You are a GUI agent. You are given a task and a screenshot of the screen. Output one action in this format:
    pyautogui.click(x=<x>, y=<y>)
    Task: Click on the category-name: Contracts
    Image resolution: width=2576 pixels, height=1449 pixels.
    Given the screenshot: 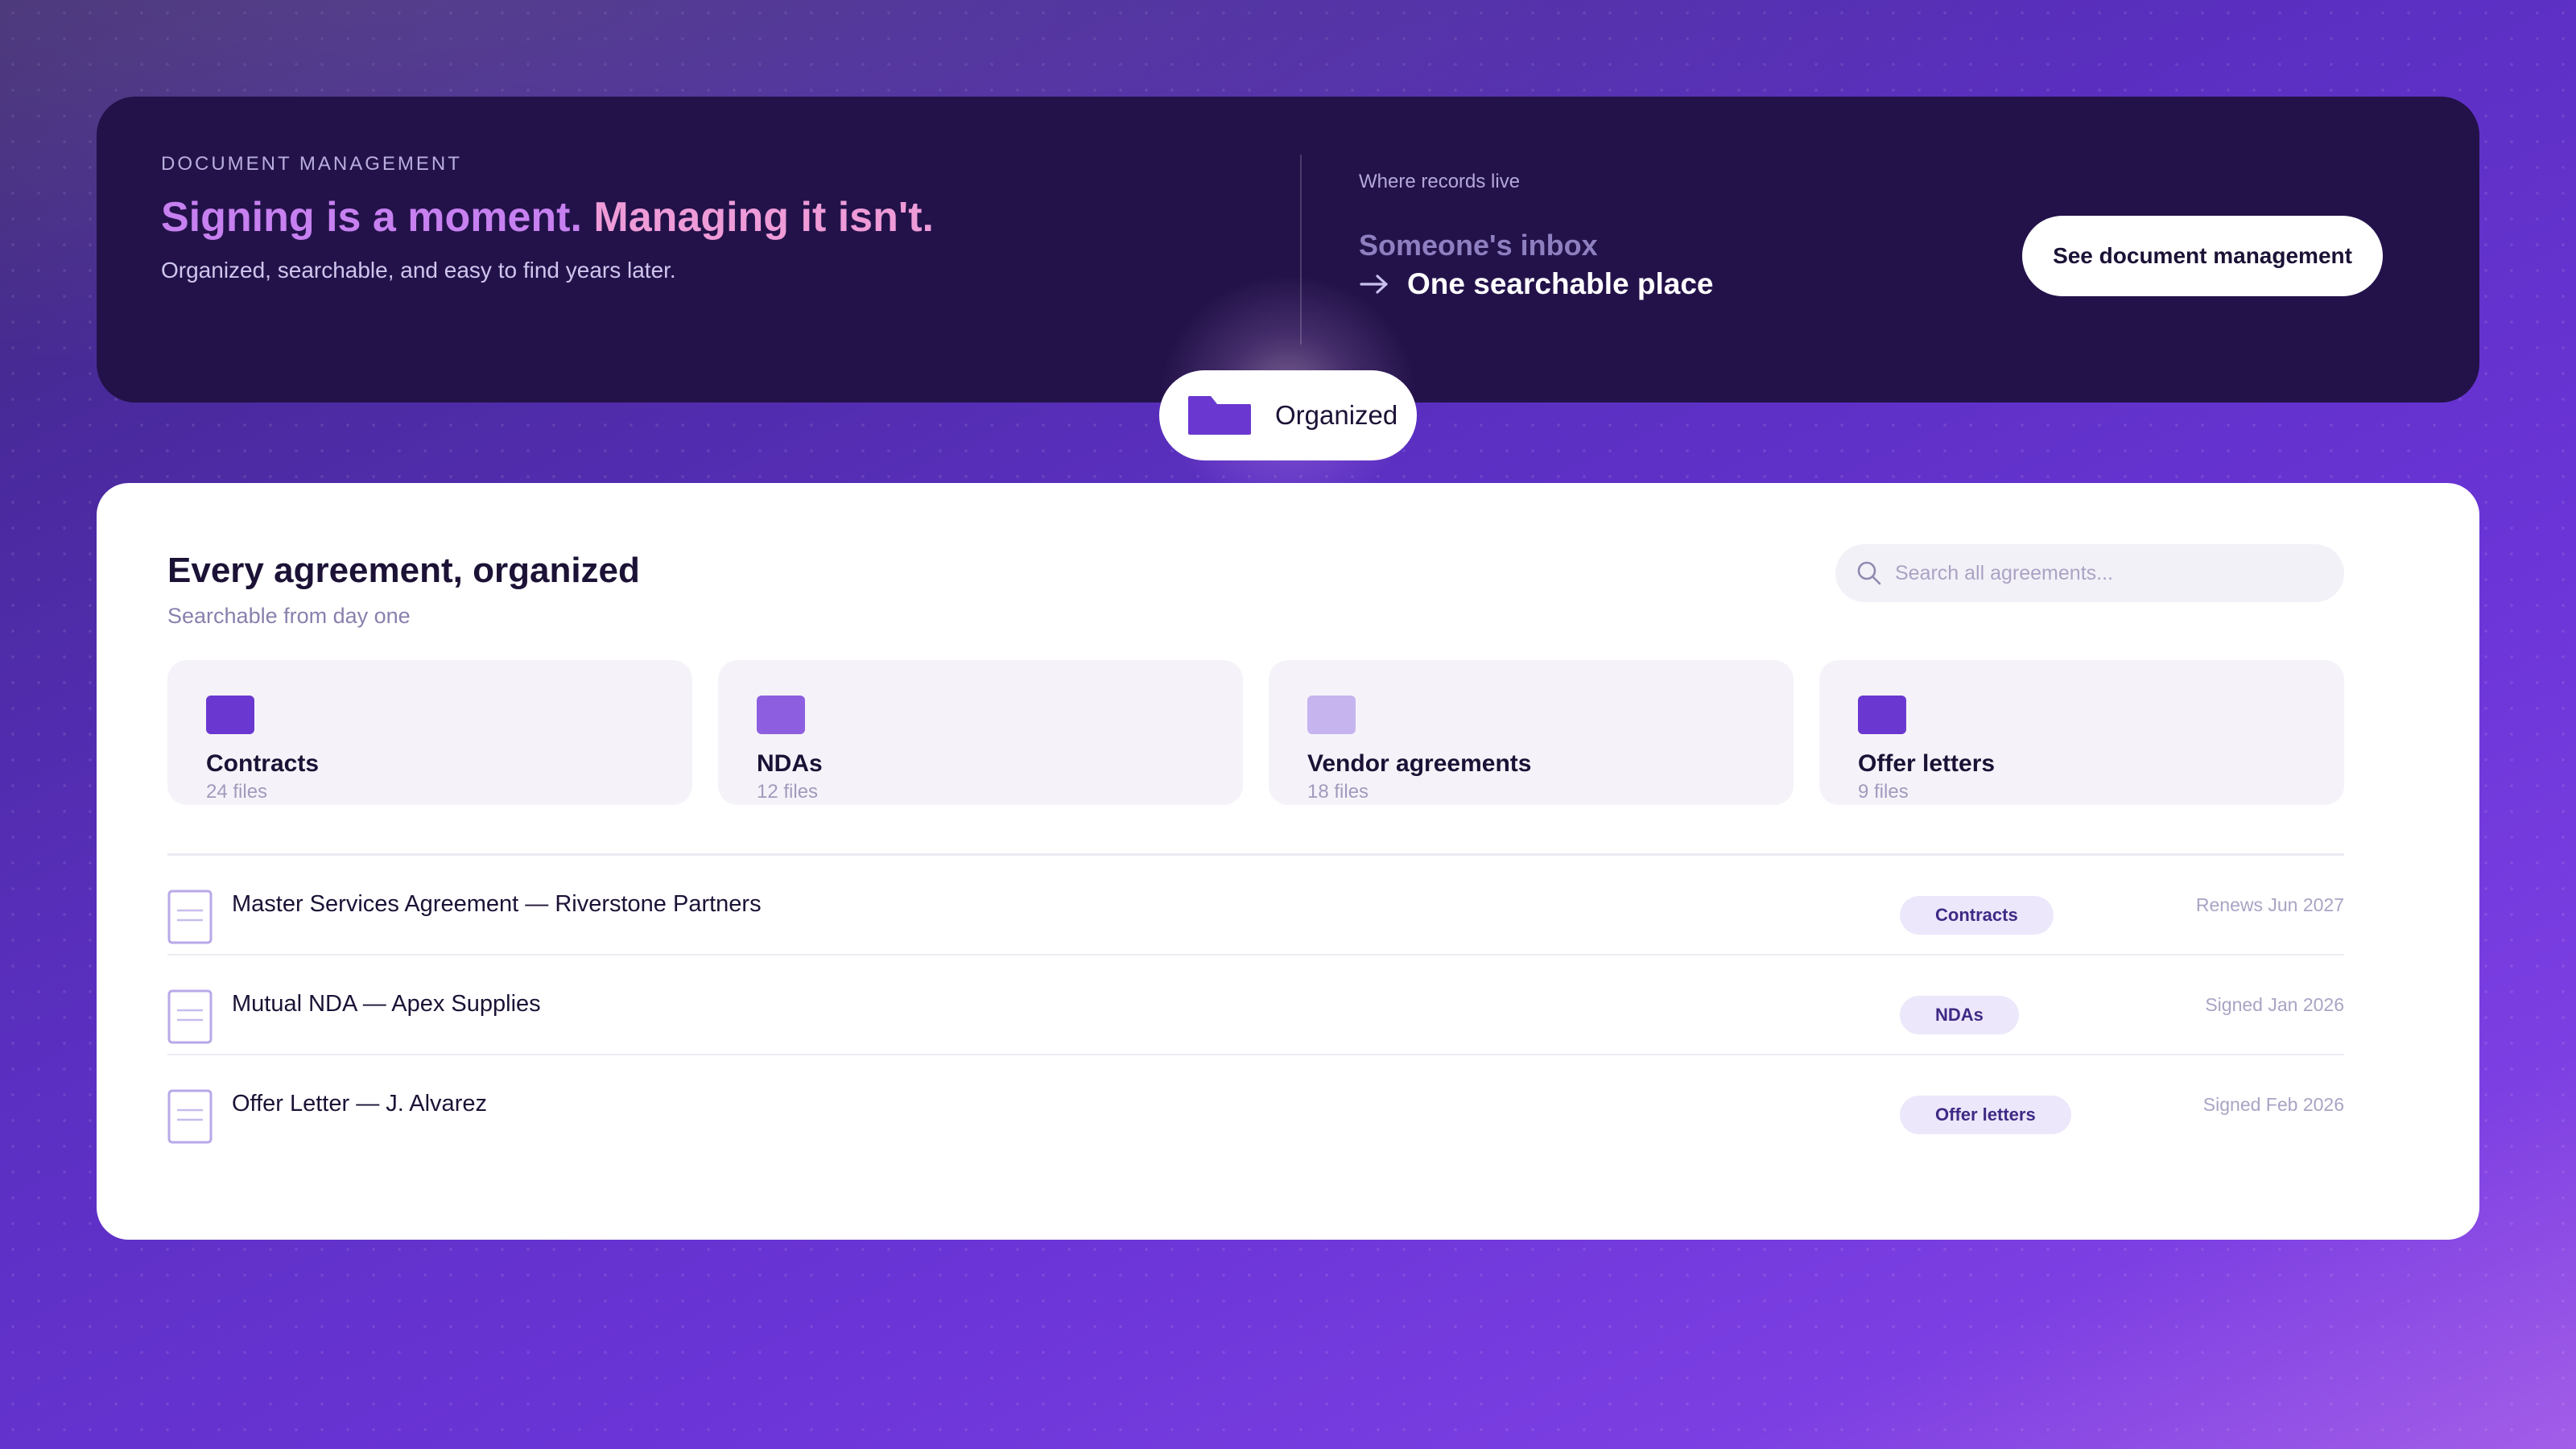 What is the action you would take?
    pyautogui.click(x=263, y=763)
    